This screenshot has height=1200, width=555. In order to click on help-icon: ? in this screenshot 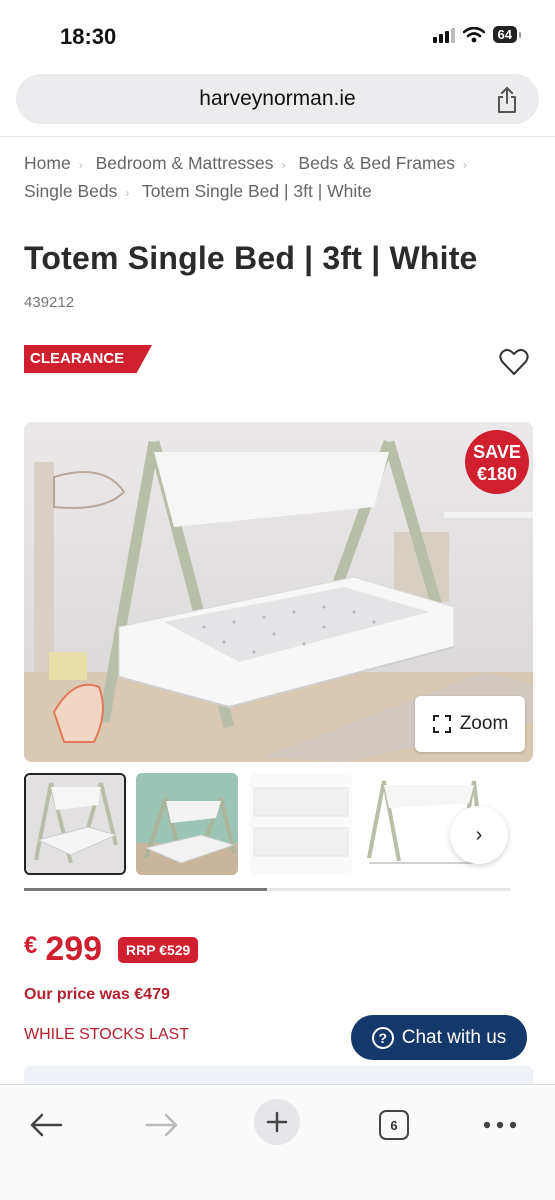, I will do `click(382, 1037)`.